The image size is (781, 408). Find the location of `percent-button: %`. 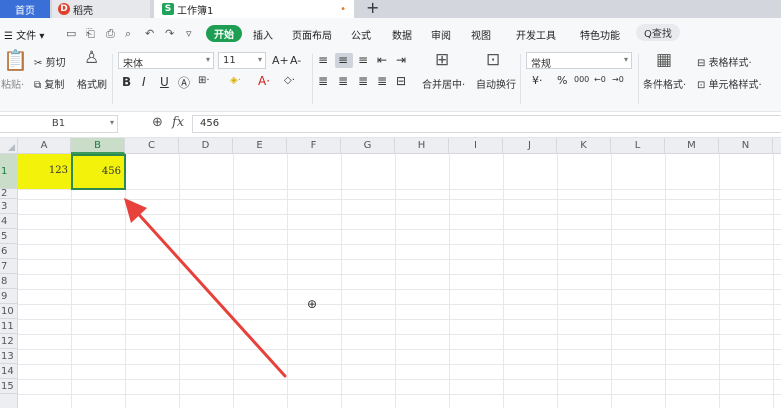

percent-button: % is located at coordinates (562, 80).